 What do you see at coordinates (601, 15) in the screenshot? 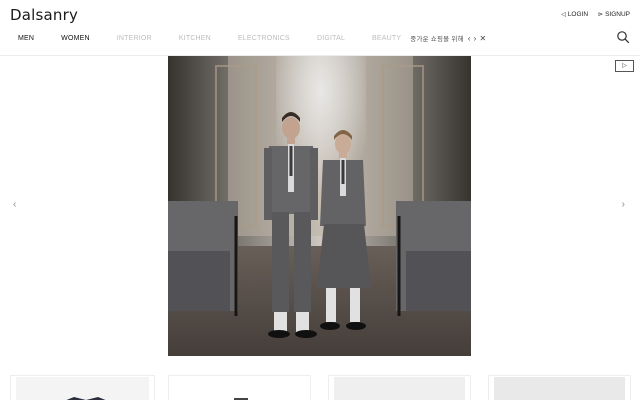
I see `signup-icon: ⊳` at bounding box center [601, 15].